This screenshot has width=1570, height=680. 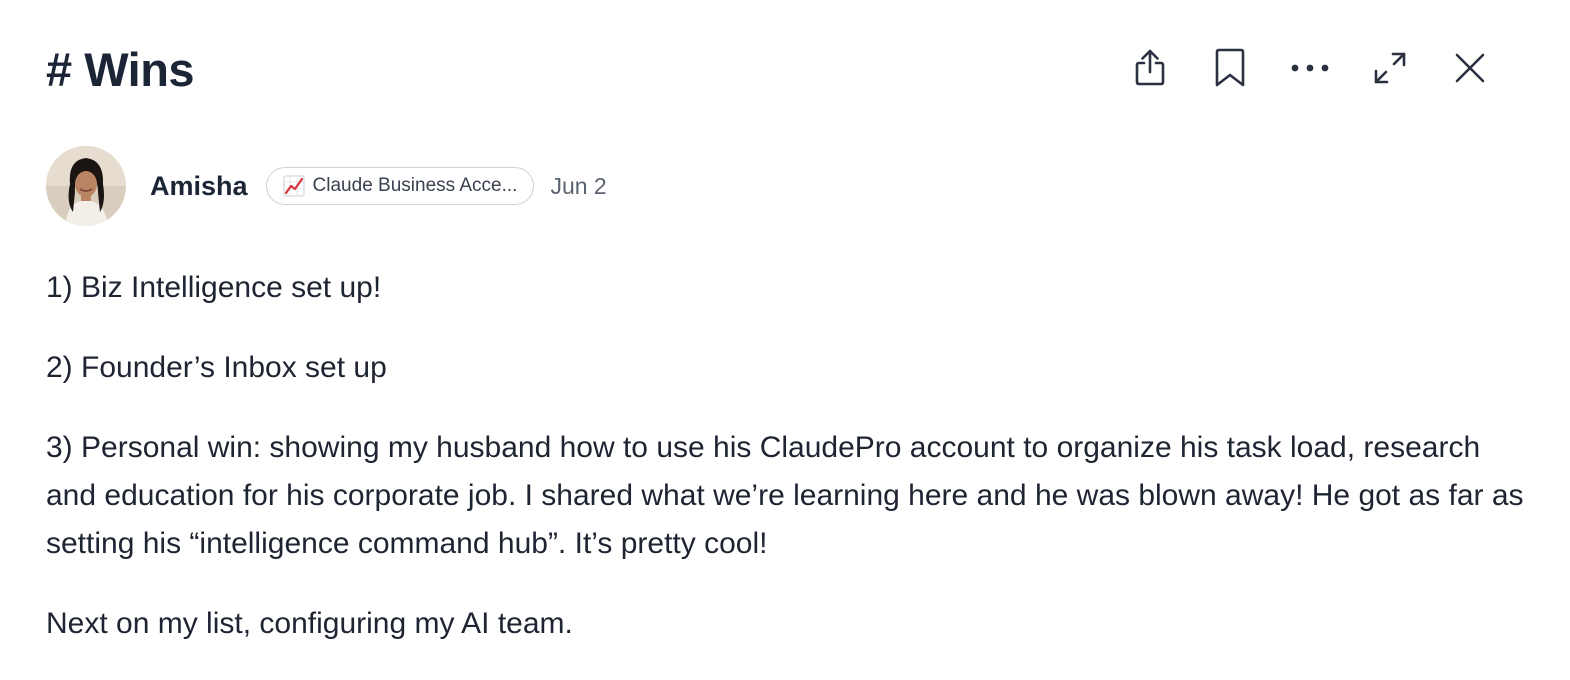 I want to click on chart-increasing-icon, so click(x=294, y=186).